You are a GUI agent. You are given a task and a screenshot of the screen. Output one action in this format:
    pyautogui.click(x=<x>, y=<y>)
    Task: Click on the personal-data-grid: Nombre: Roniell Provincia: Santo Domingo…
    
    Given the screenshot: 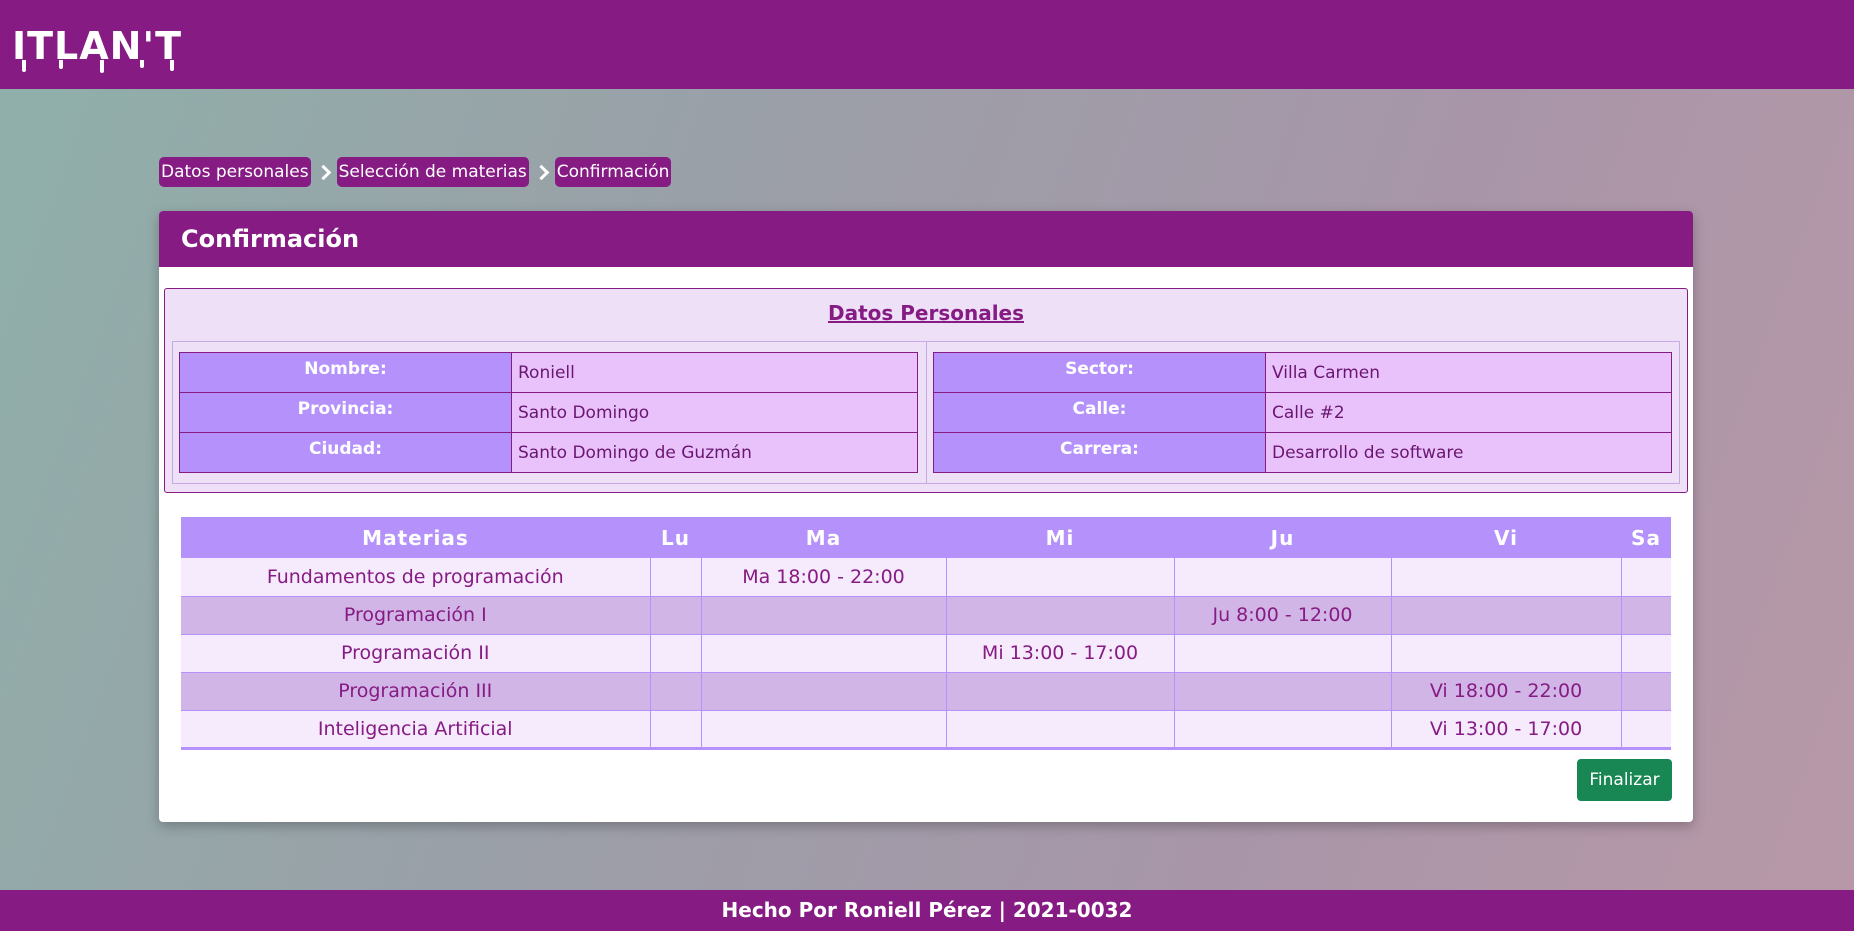 What is the action you would take?
    pyautogui.click(x=926, y=412)
    